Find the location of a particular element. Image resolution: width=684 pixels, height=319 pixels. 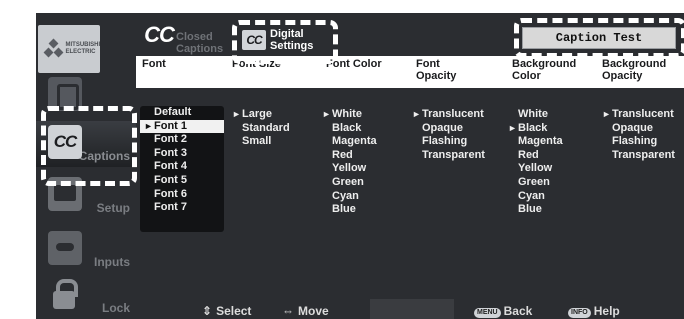

font-color-option: Magenta is located at coordinates (349, 142).